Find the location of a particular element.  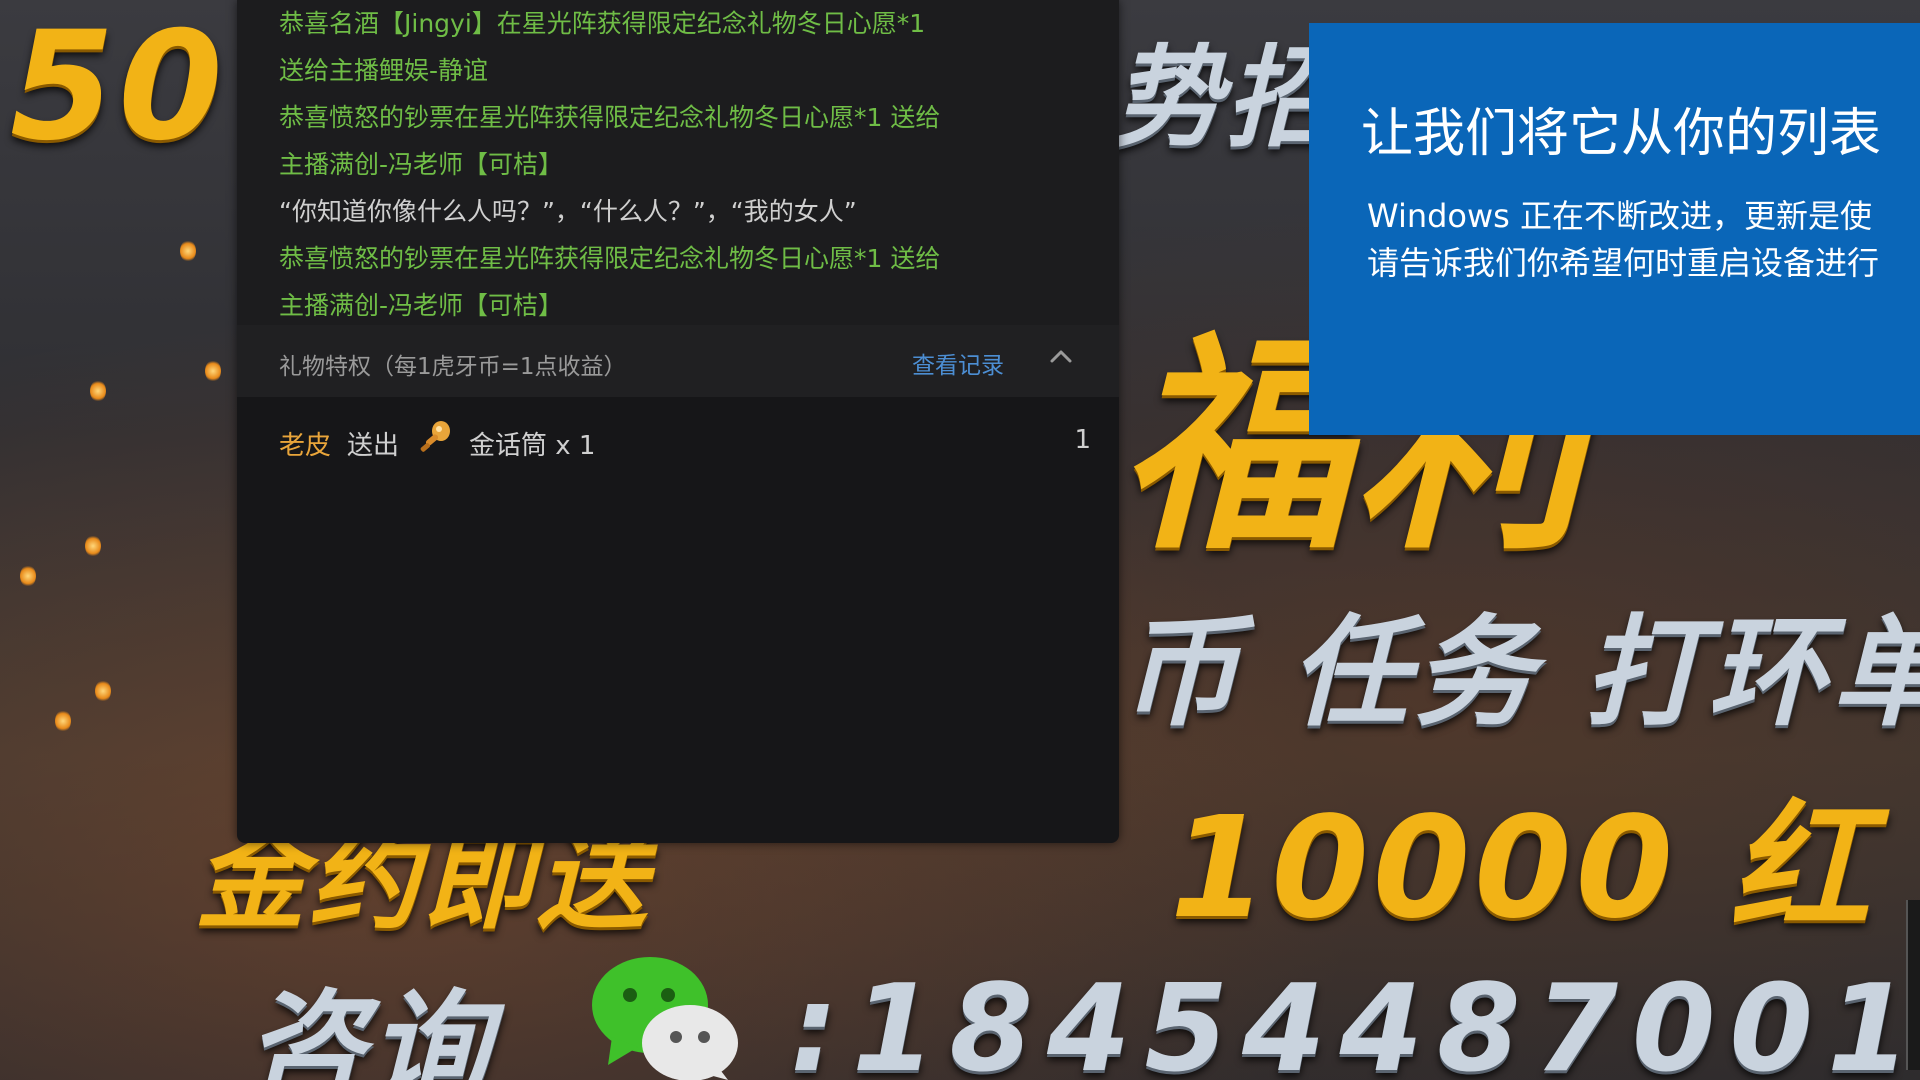

gift-count: 1 is located at coordinates (1082, 440).